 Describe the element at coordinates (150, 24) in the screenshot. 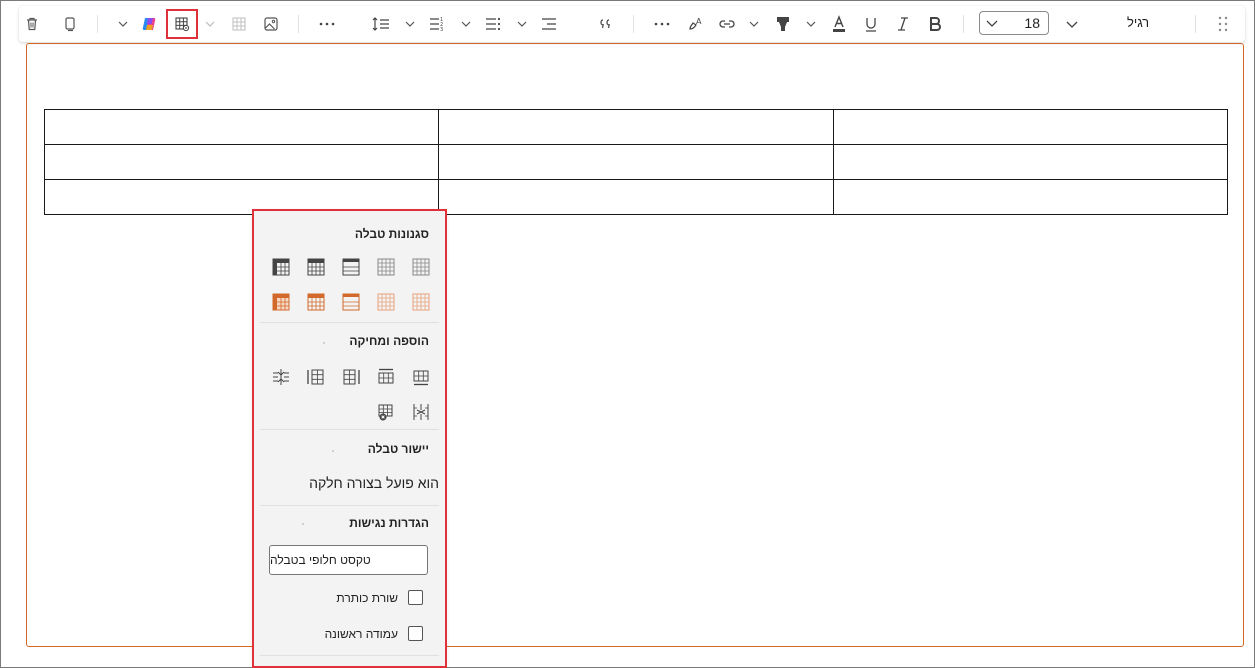

I see `copilot-icon` at that location.